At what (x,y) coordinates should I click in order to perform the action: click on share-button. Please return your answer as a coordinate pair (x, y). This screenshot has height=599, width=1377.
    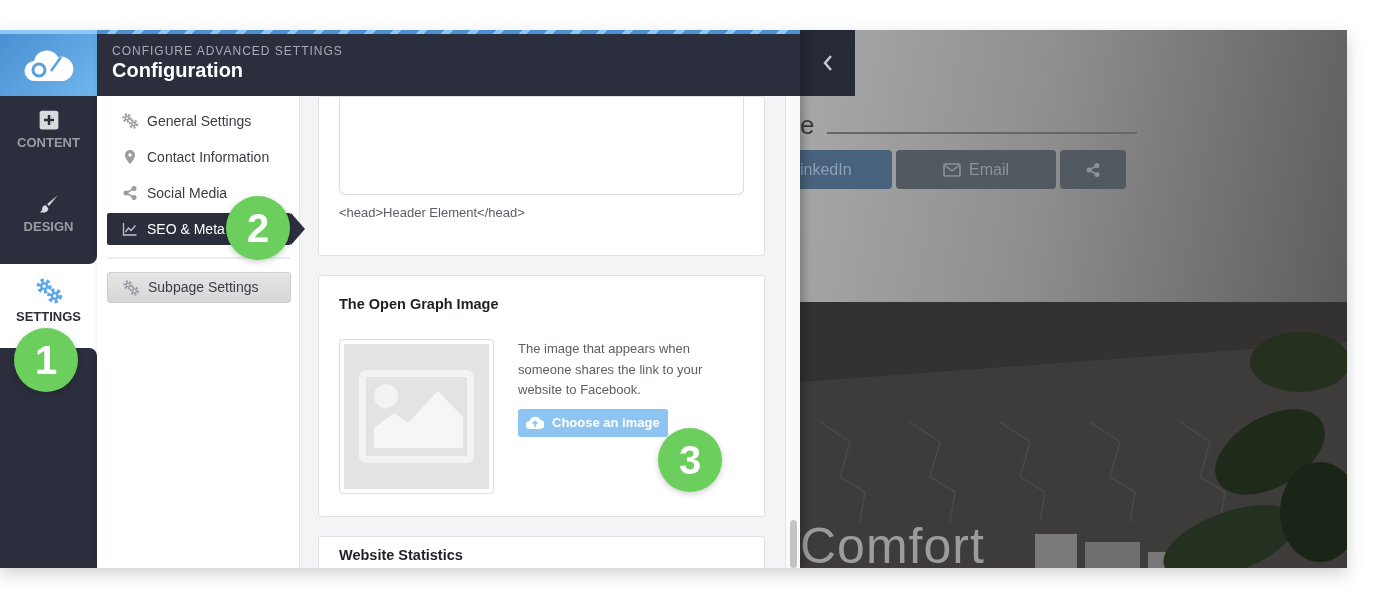
    Looking at the image, I should click on (1093, 169).